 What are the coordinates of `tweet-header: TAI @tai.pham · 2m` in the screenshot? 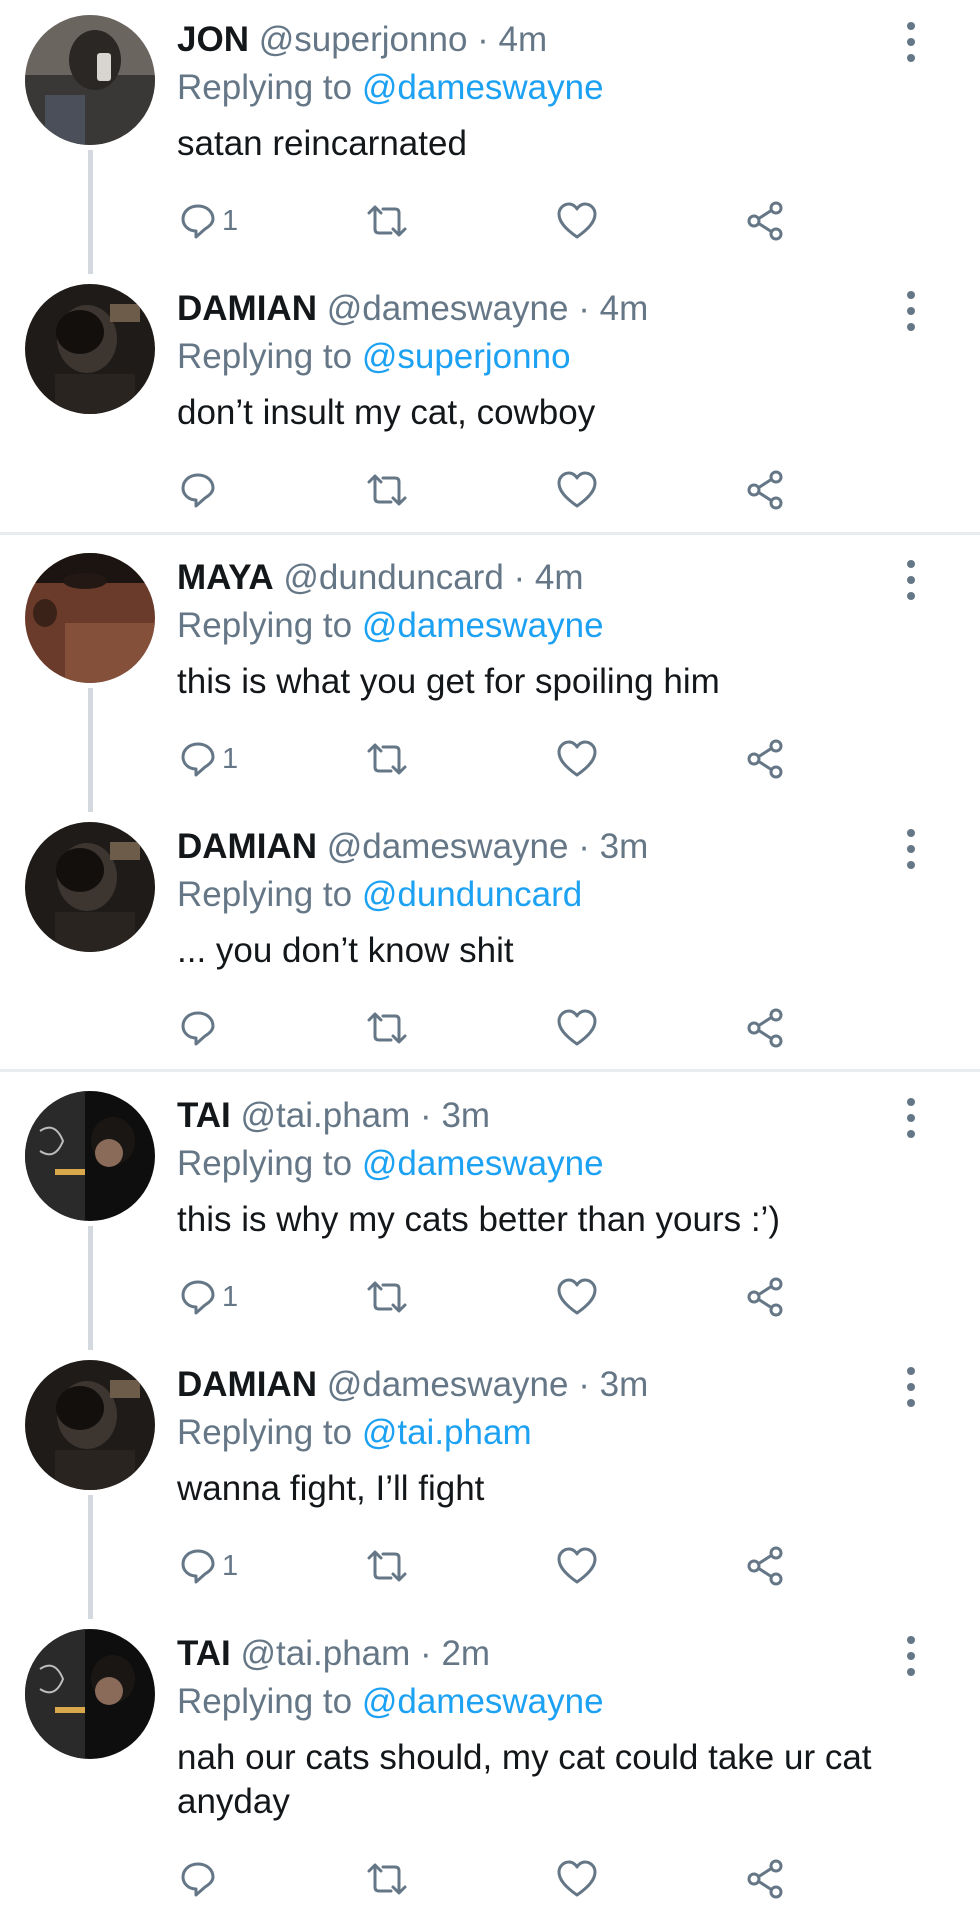 It's located at (333, 1654).